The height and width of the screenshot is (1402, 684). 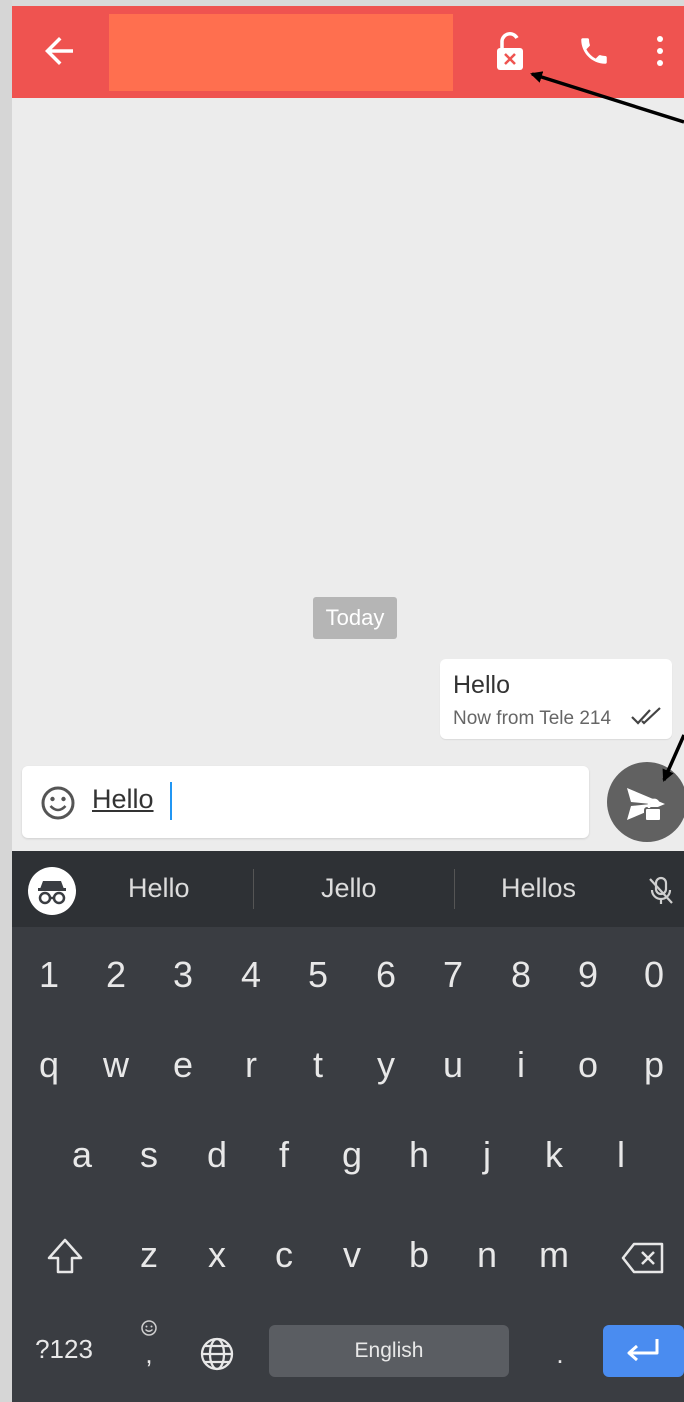 I want to click on app-bar, so click(x=348, y=52).